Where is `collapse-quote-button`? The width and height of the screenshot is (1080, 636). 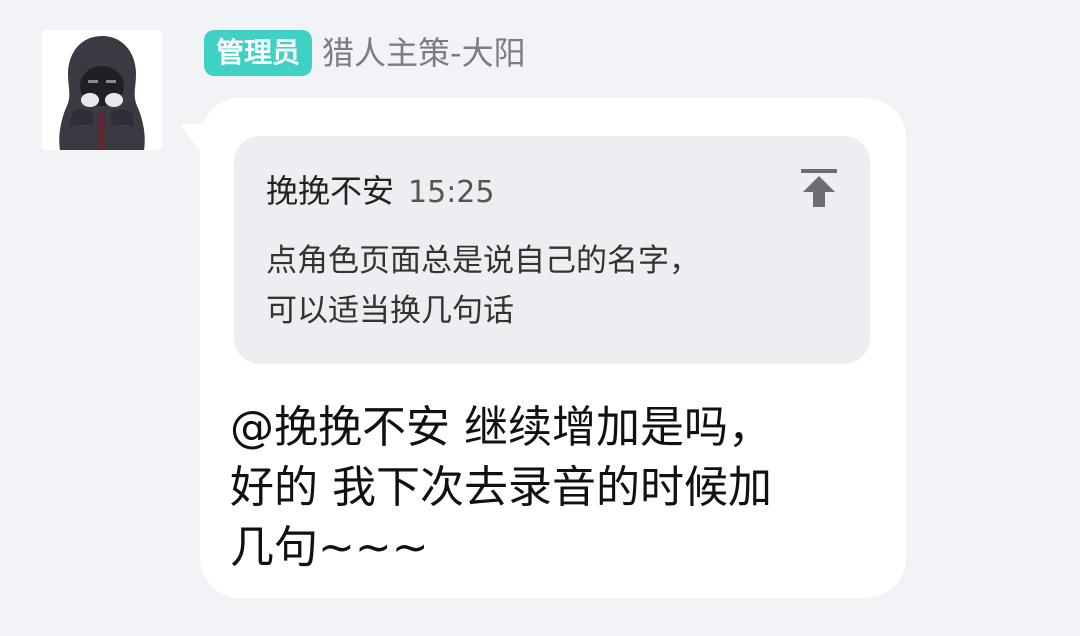 collapse-quote-button is located at coordinates (819, 188).